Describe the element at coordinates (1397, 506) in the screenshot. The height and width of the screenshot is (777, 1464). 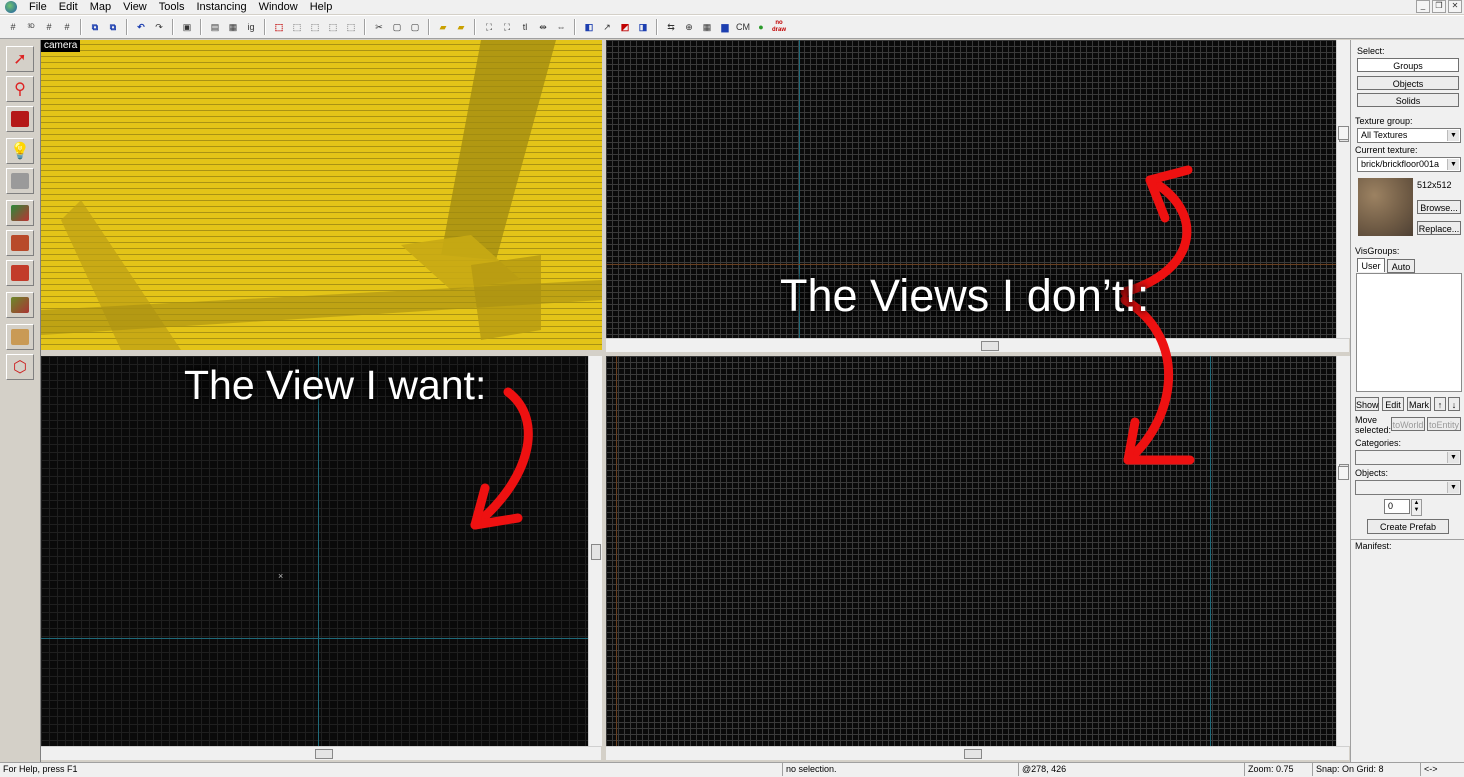
I see `count-field: 0` at that location.